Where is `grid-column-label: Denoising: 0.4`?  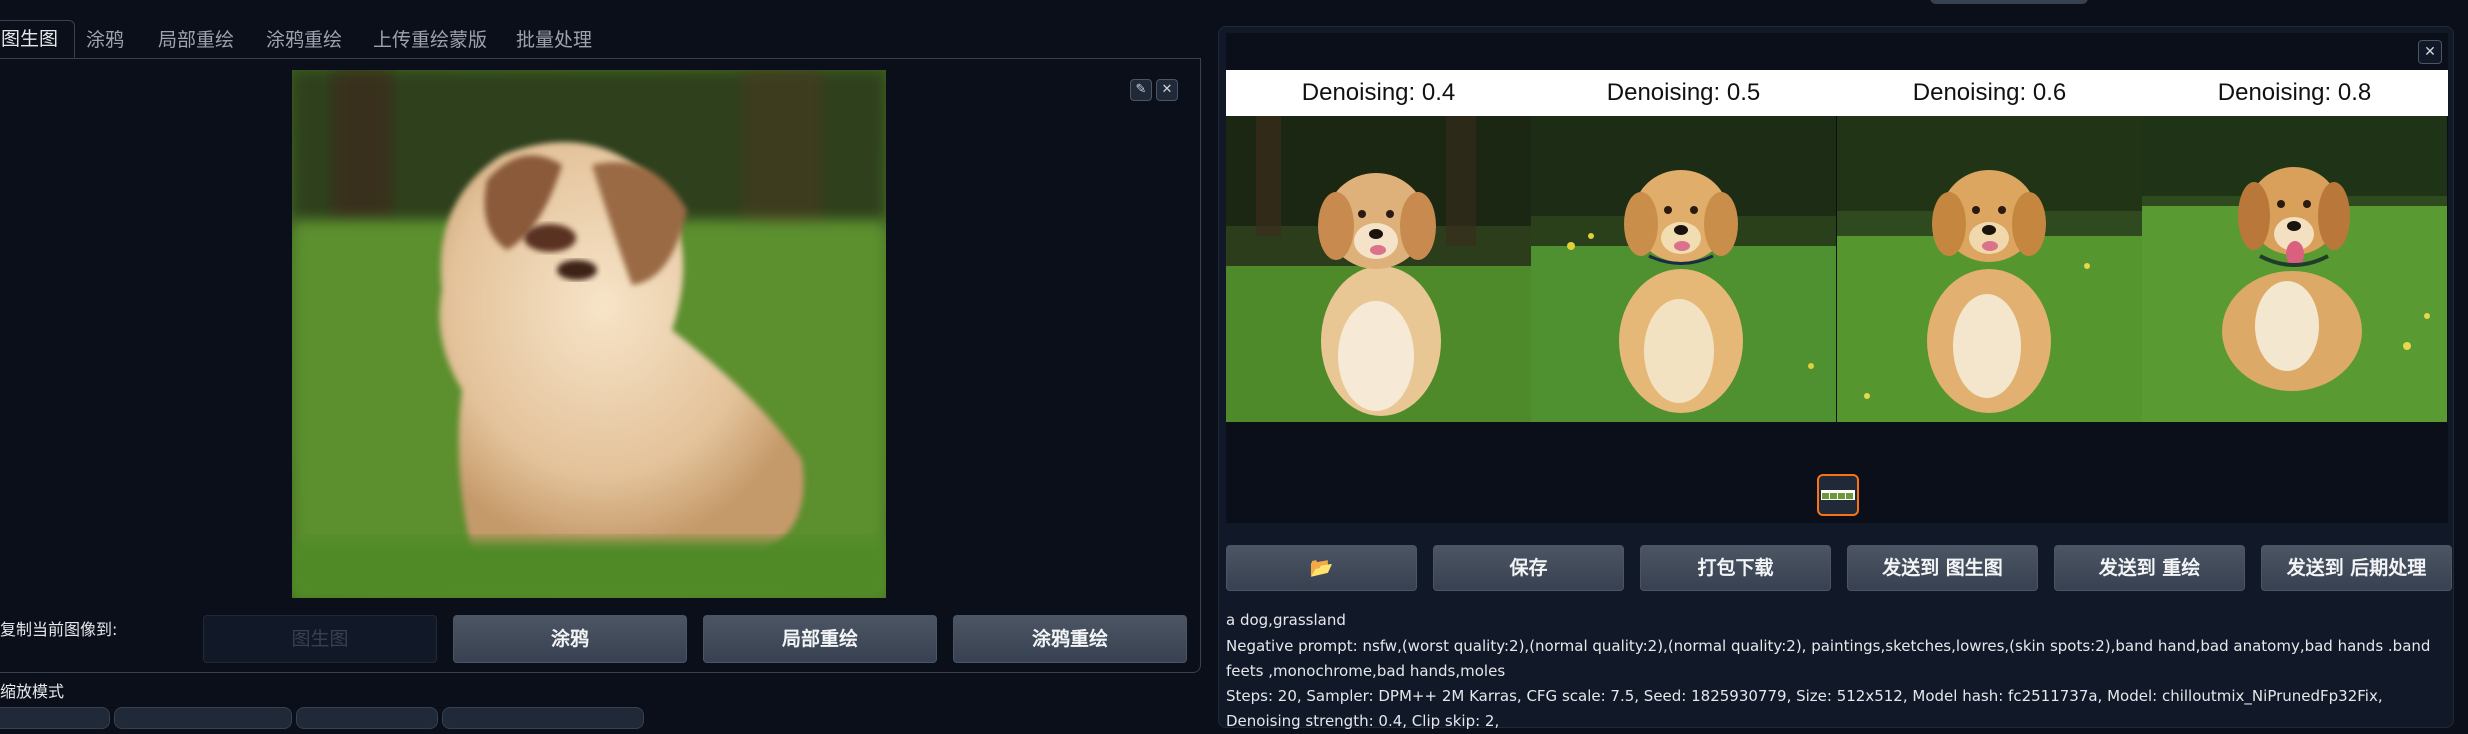 grid-column-label: Denoising: 0.4 is located at coordinates (1378, 92).